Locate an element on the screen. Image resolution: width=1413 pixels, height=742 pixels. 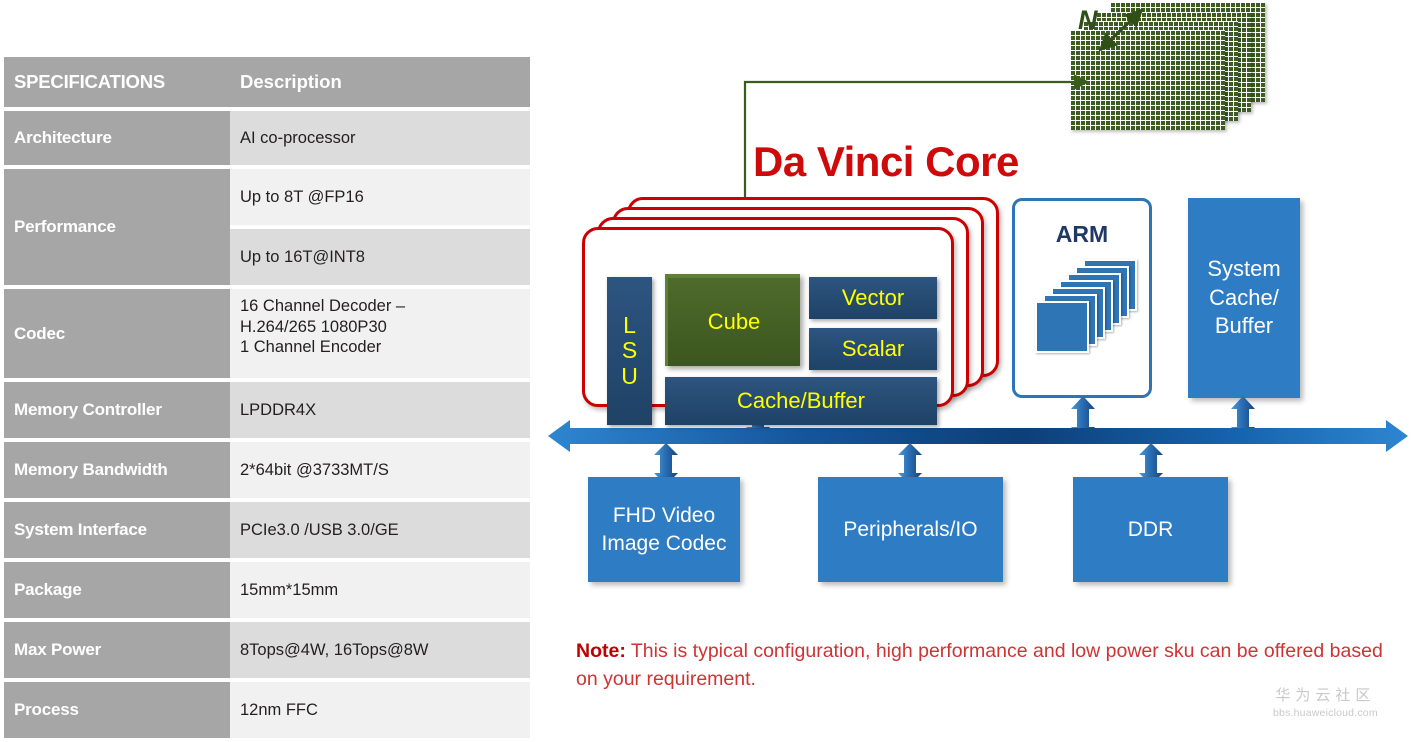
block-scalar: Scalar is located at coordinates (873, 349).